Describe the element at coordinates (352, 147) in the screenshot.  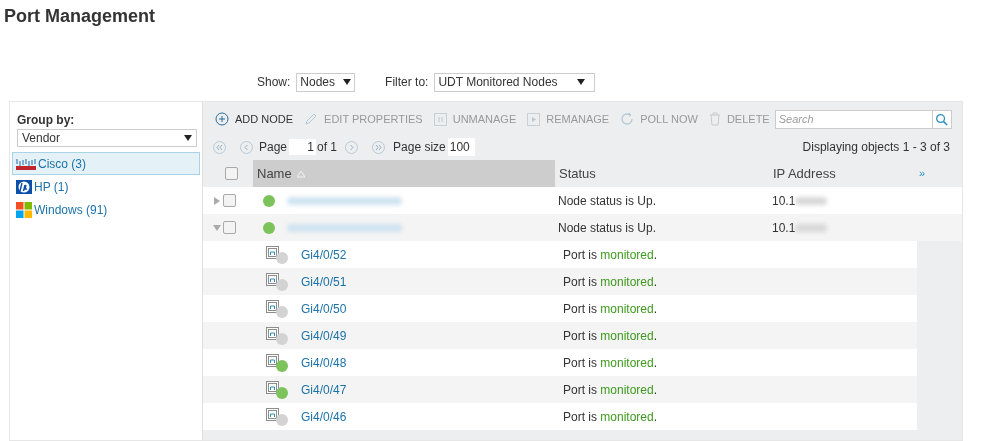
I see `next-page-icon` at that location.